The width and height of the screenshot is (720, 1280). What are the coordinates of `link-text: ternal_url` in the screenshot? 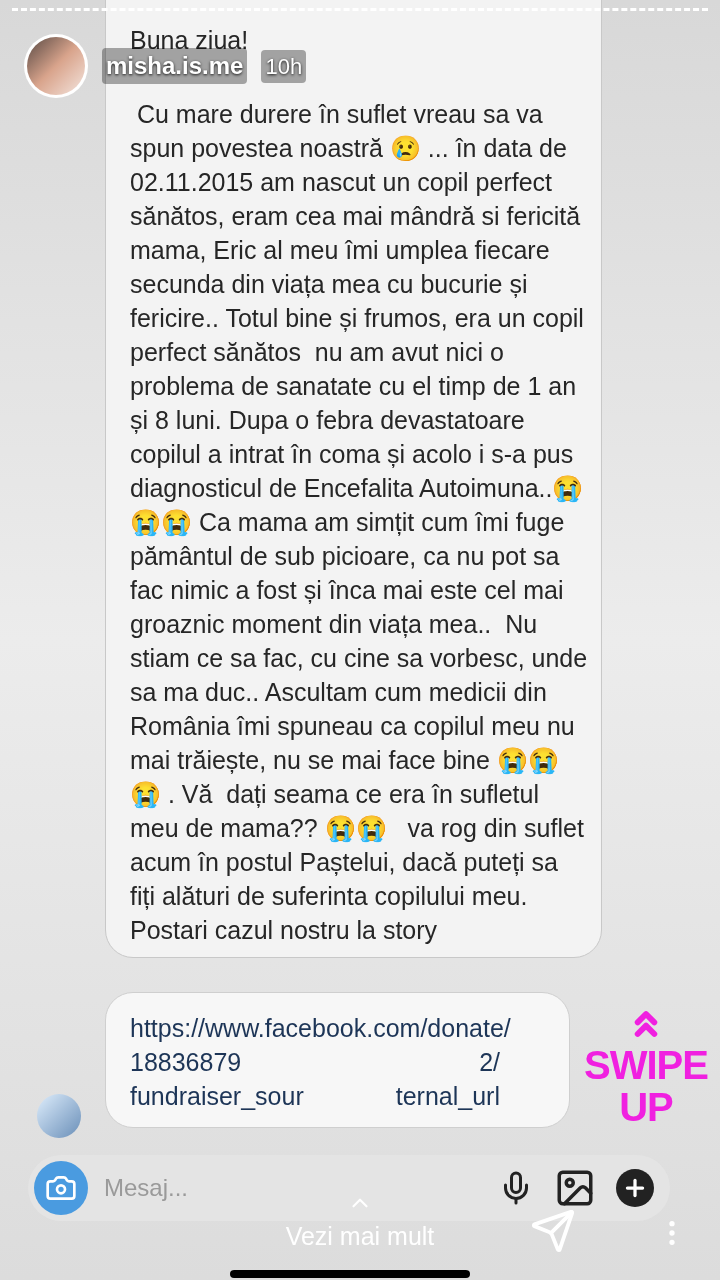 It's located at (447, 1096).